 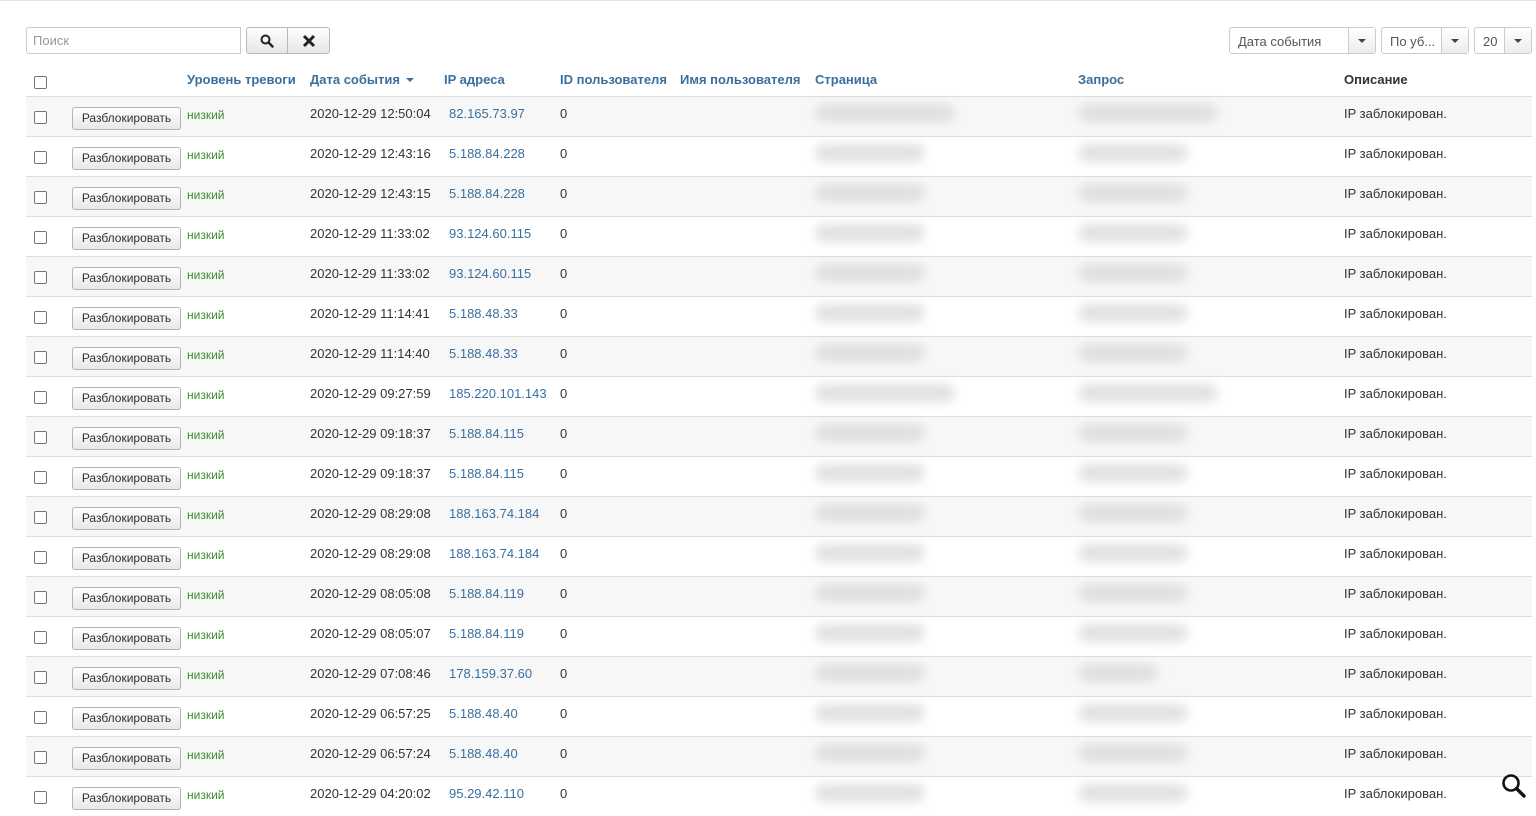 What do you see at coordinates (309, 40) in the screenshot?
I see `clear-button` at bounding box center [309, 40].